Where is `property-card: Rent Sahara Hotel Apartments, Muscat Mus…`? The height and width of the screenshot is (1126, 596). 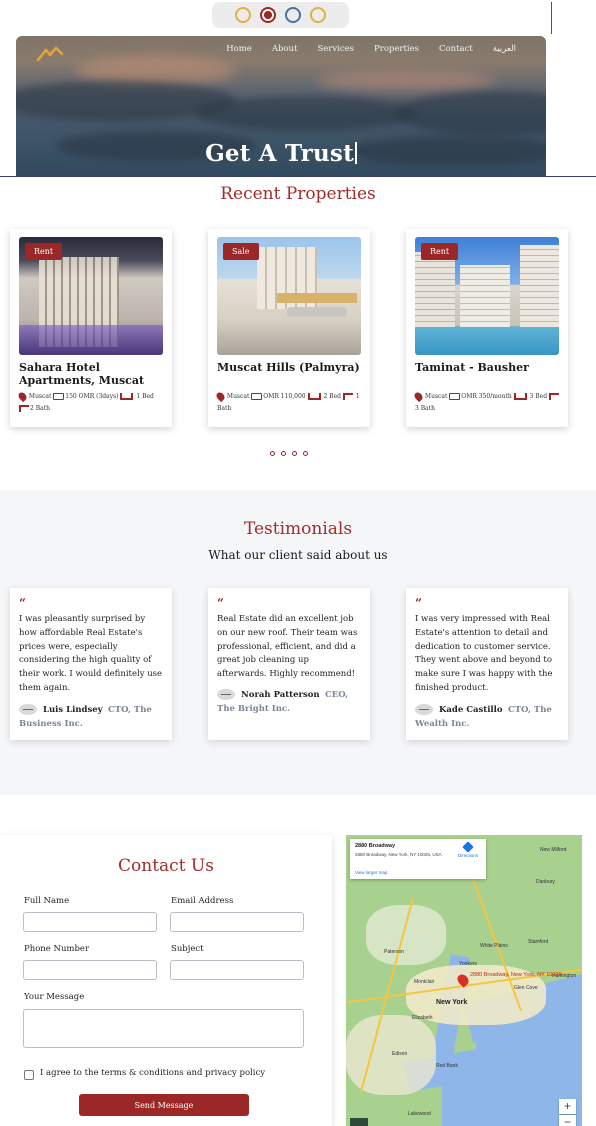
property-card: Rent Sahara Hotel Apartments, Muscat Mus… is located at coordinates (91, 328).